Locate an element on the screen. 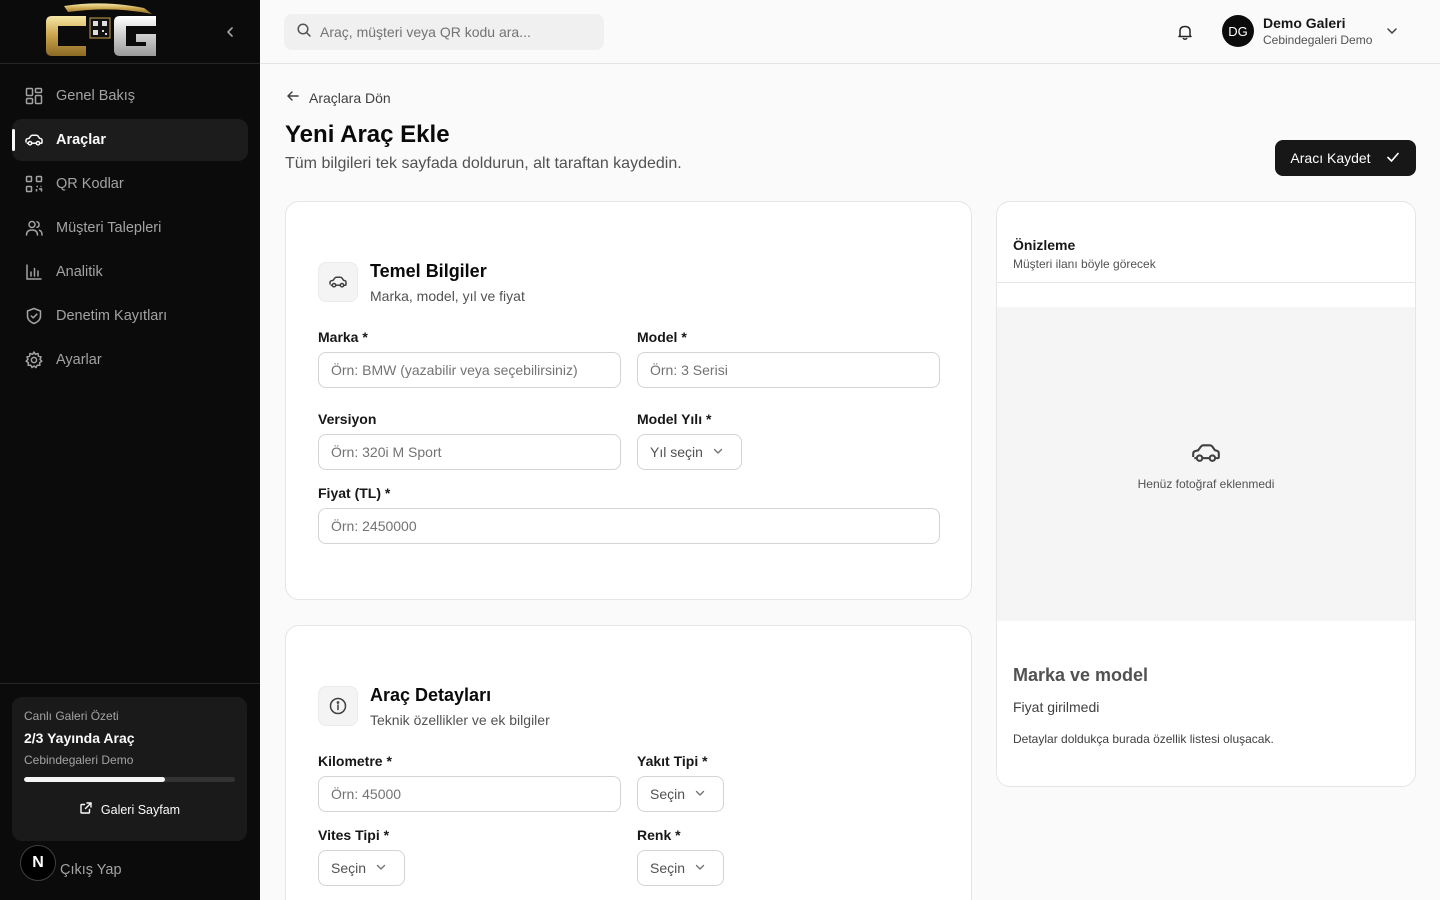  check-icon is located at coordinates (1393, 158).